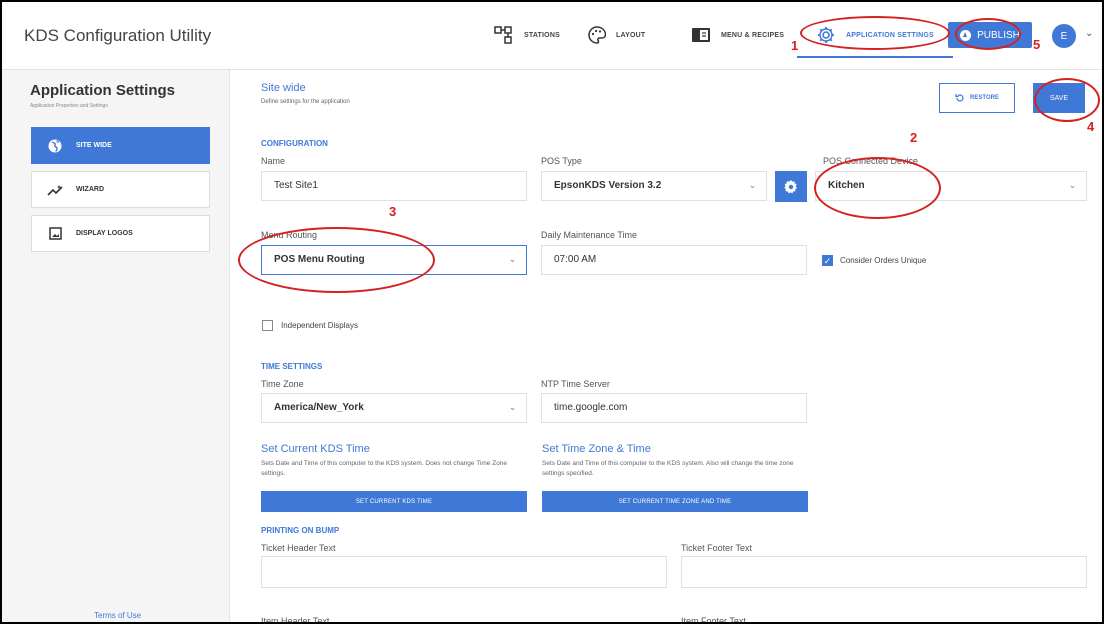  I want to click on avatar: E, so click(1064, 36).